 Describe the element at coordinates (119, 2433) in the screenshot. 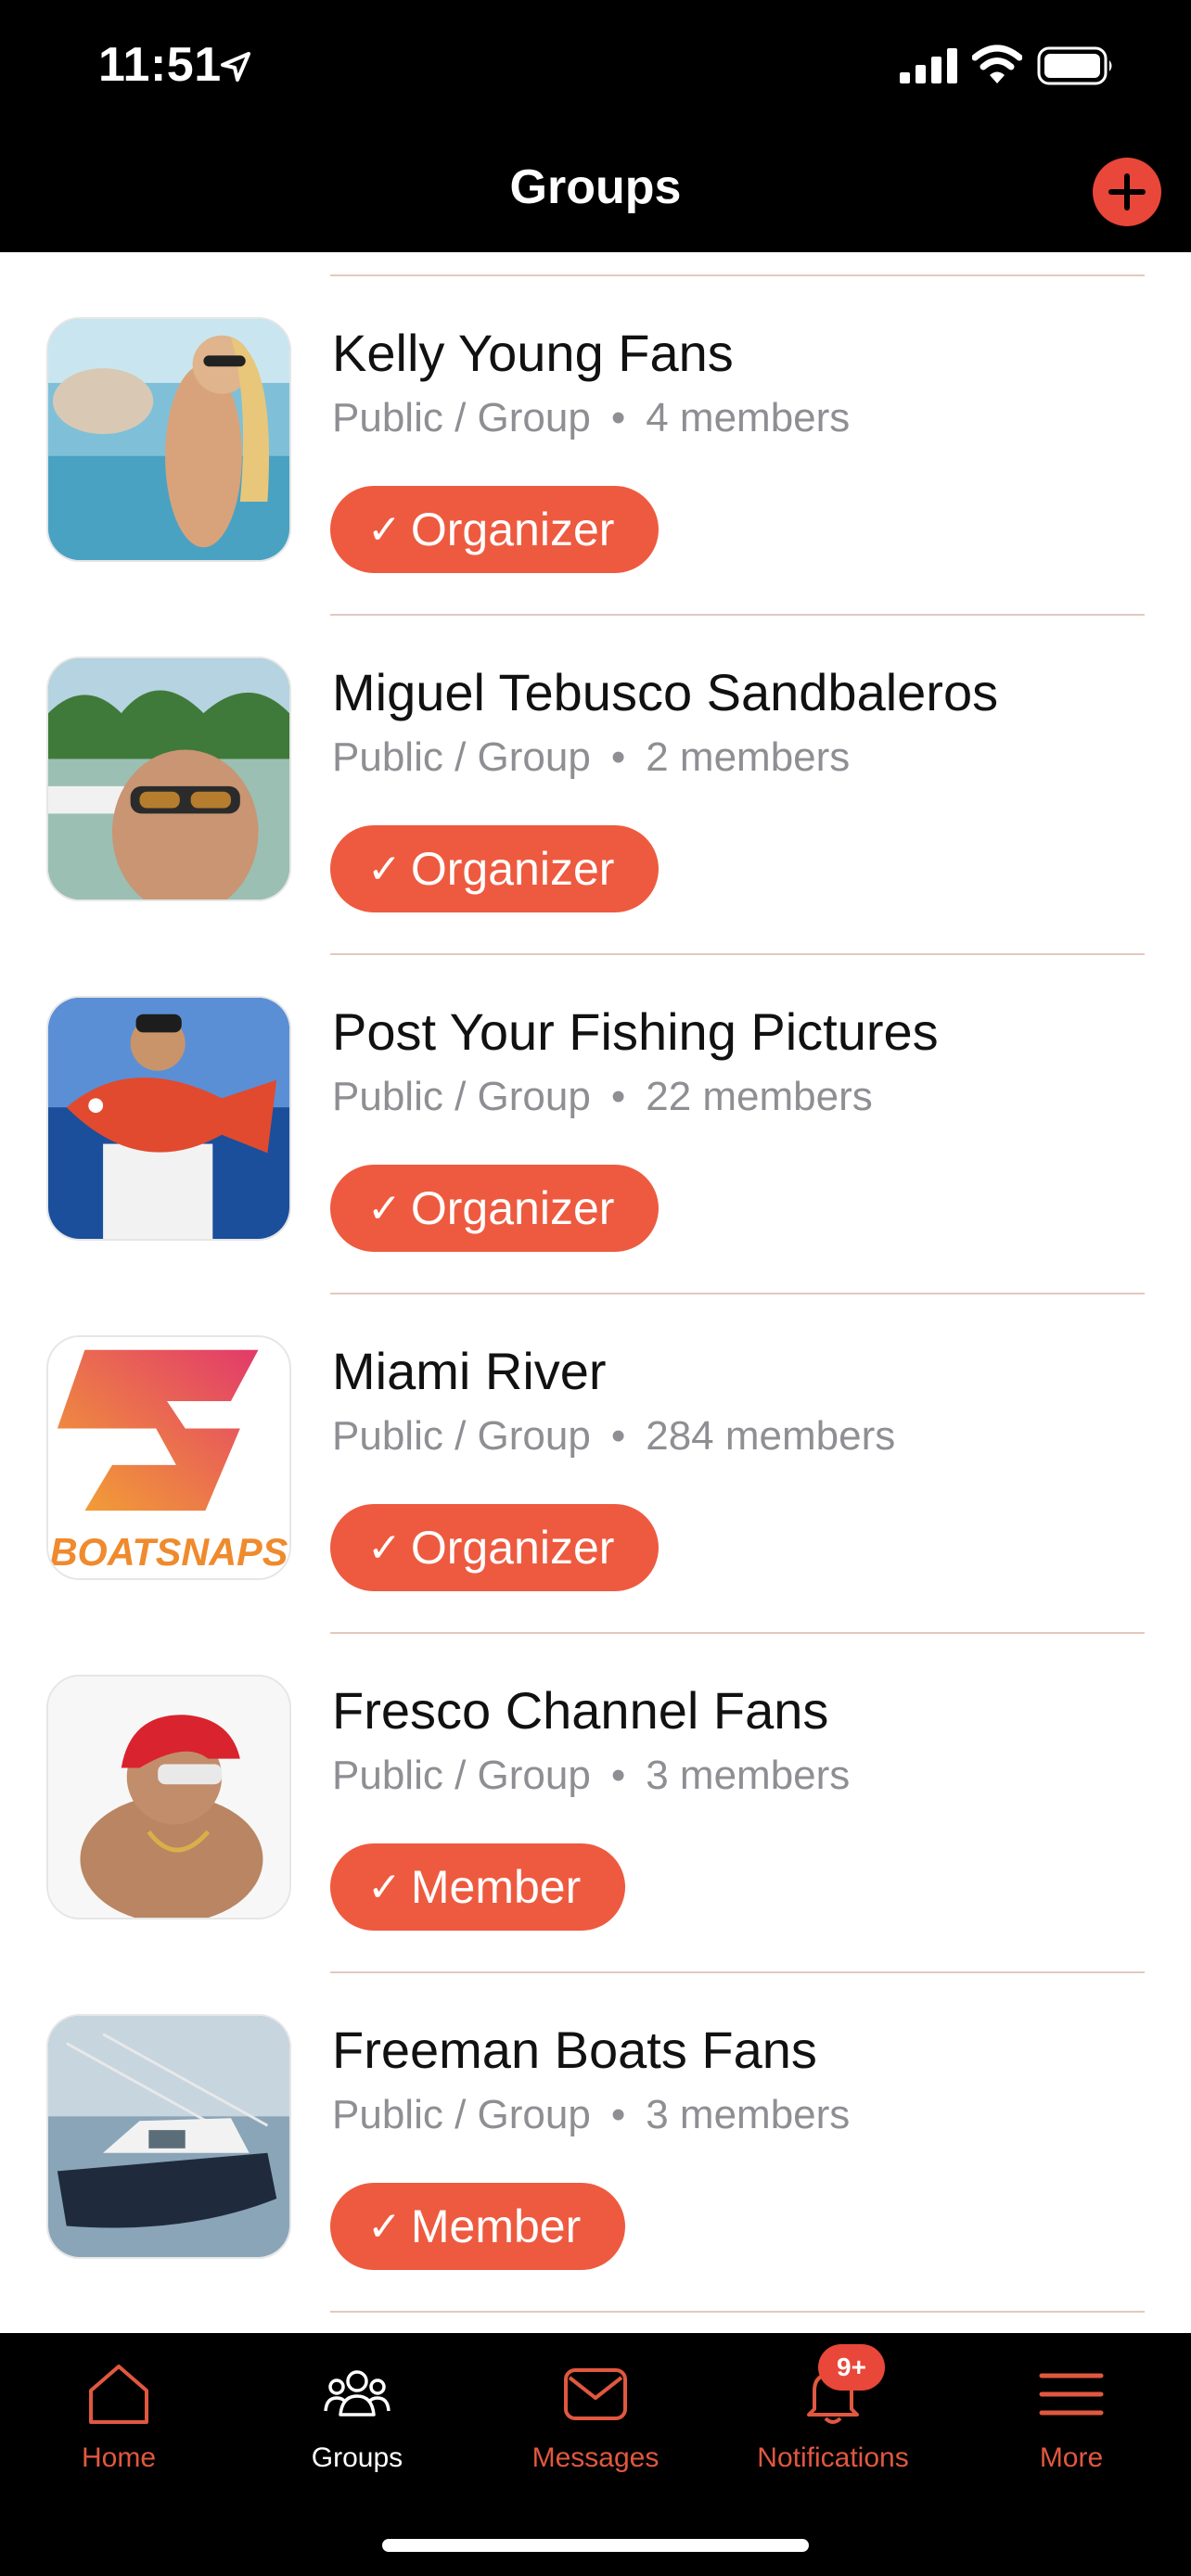

I see `tab-home: Home` at that location.